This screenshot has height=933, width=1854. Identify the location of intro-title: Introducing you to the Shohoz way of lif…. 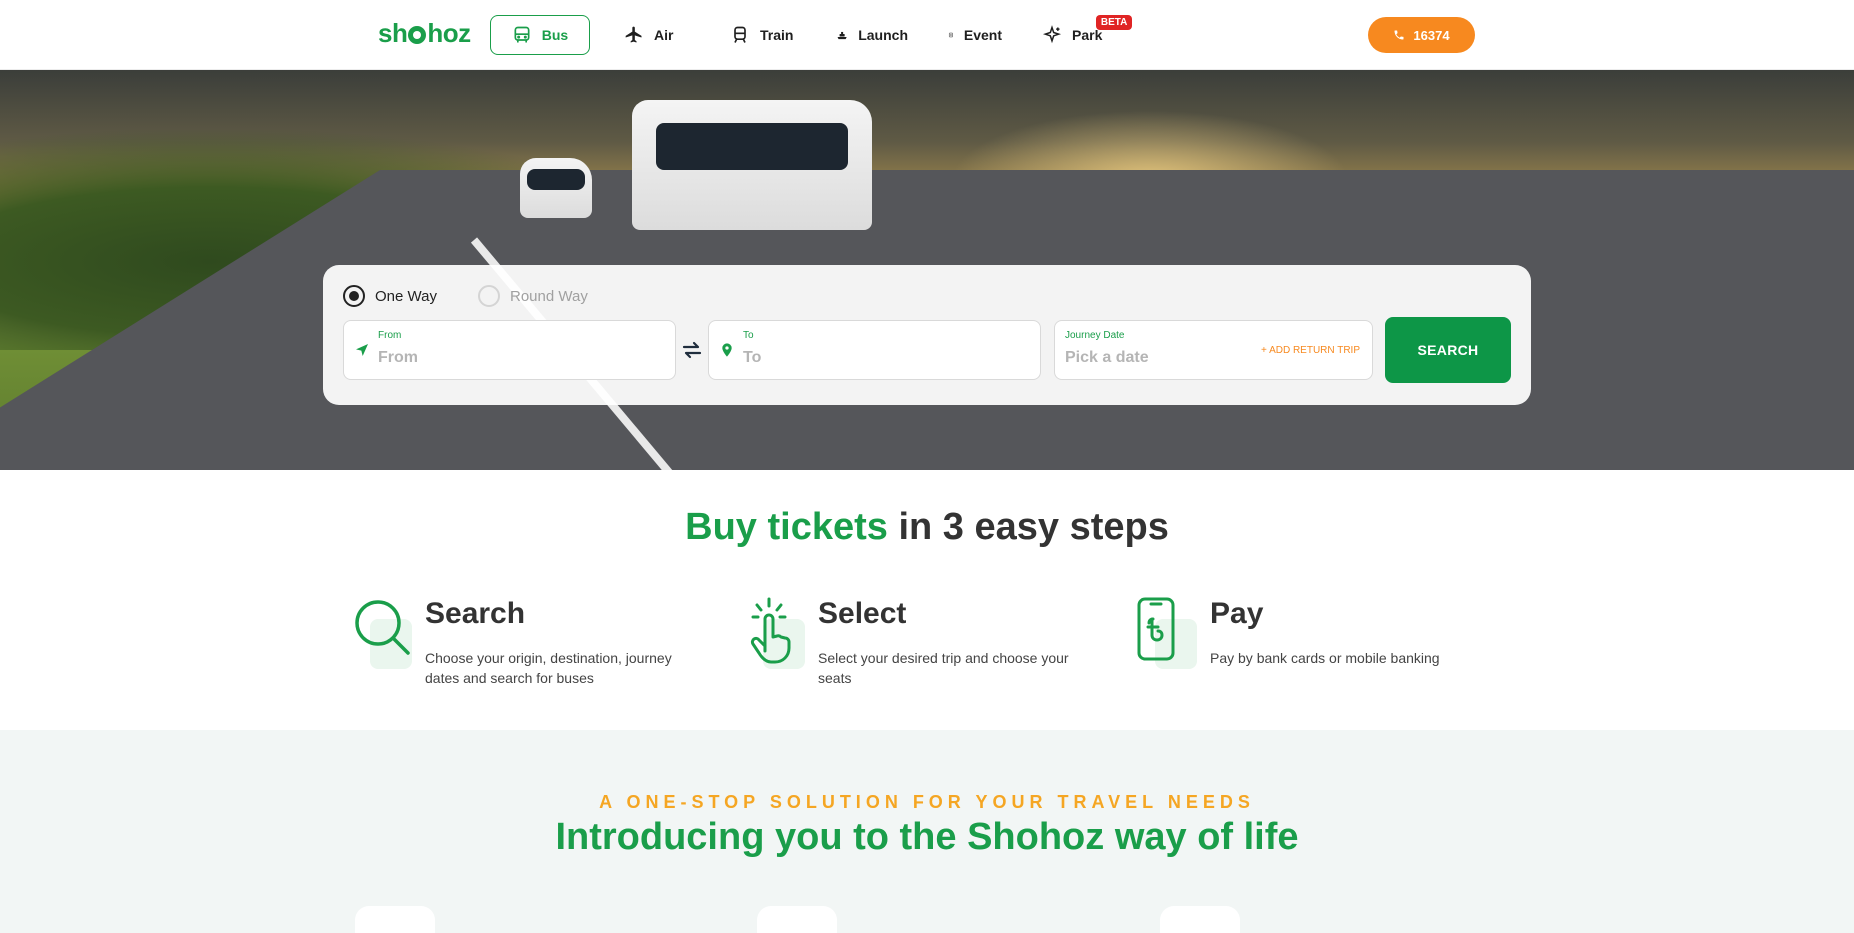
(927, 837).